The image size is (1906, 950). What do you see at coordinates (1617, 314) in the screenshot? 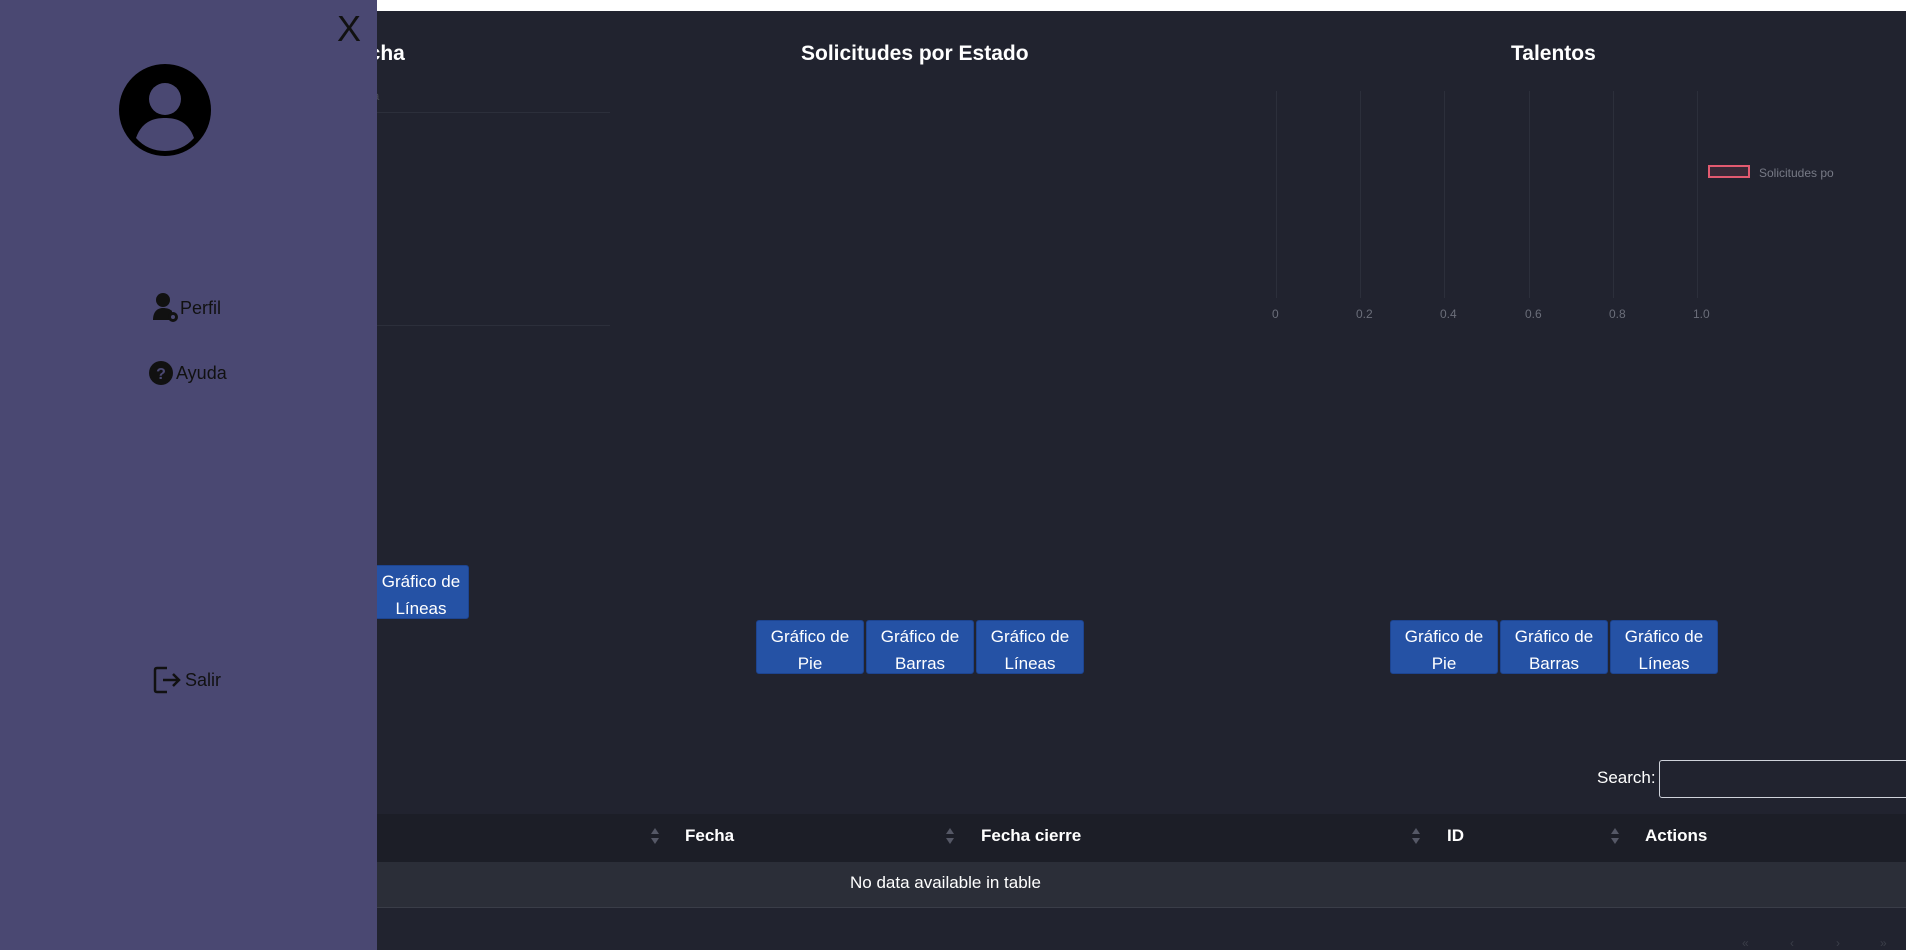
I see `x-axis-tick-label: 0.8` at bounding box center [1617, 314].